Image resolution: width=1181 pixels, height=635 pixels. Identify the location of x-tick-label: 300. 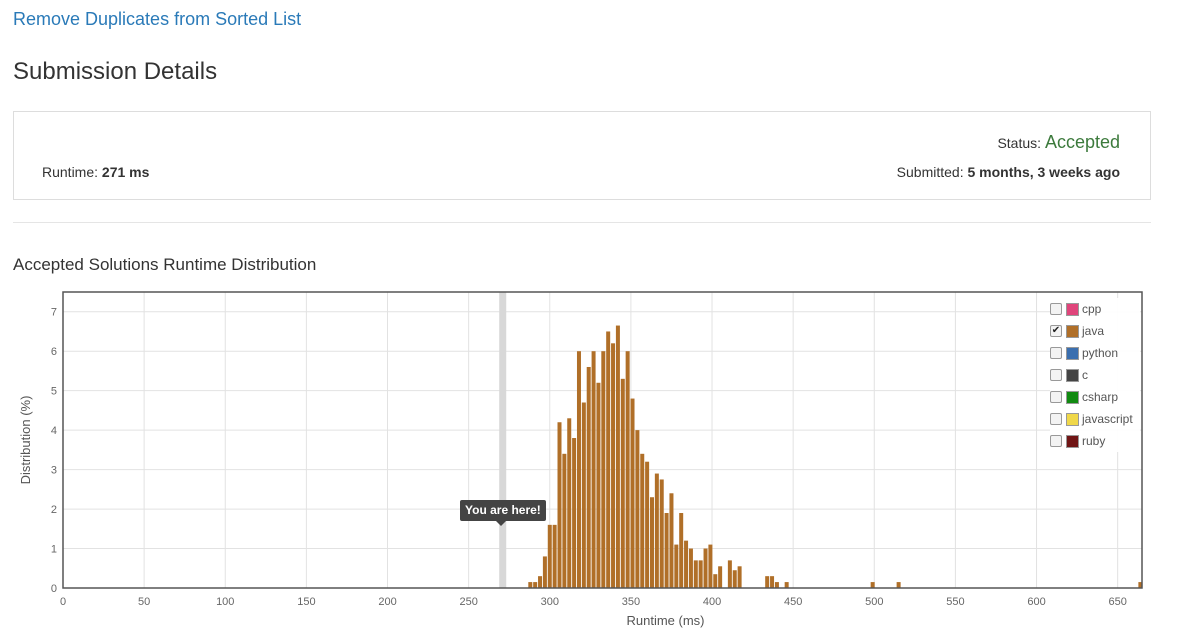
(550, 602).